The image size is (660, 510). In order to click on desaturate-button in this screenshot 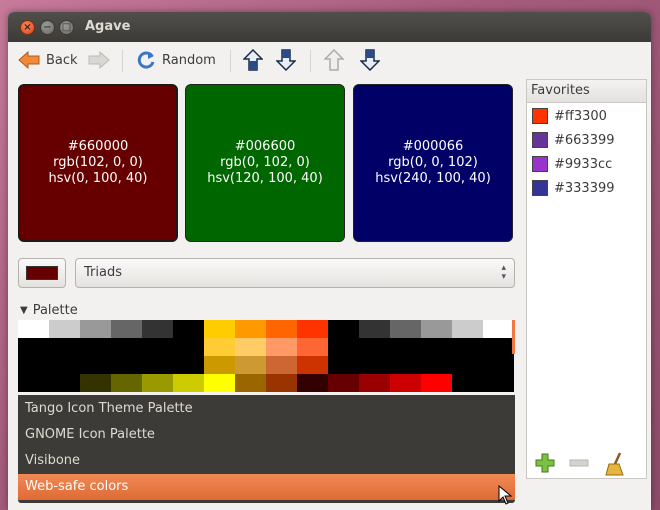, I will do `click(370, 60)`.